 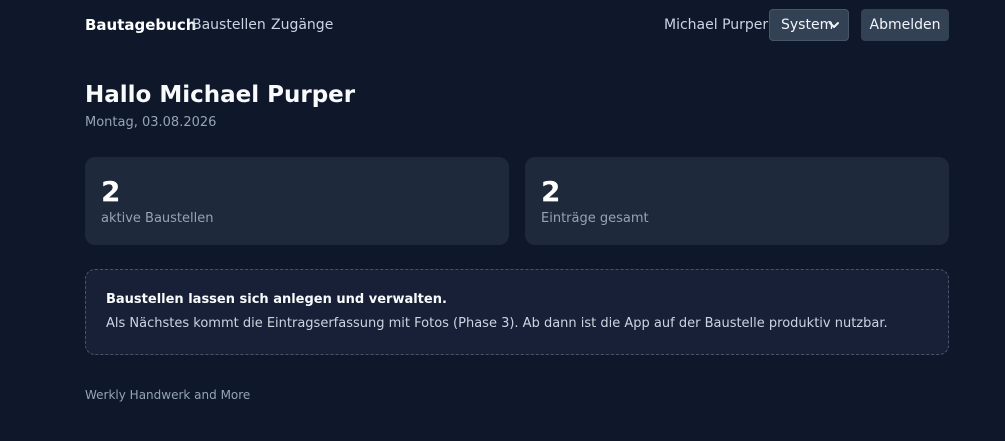 What do you see at coordinates (737, 201) in the screenshot?
I see `stat-card-total-entries: 2 Einträge gesamt` at bounding box center [737, 201].